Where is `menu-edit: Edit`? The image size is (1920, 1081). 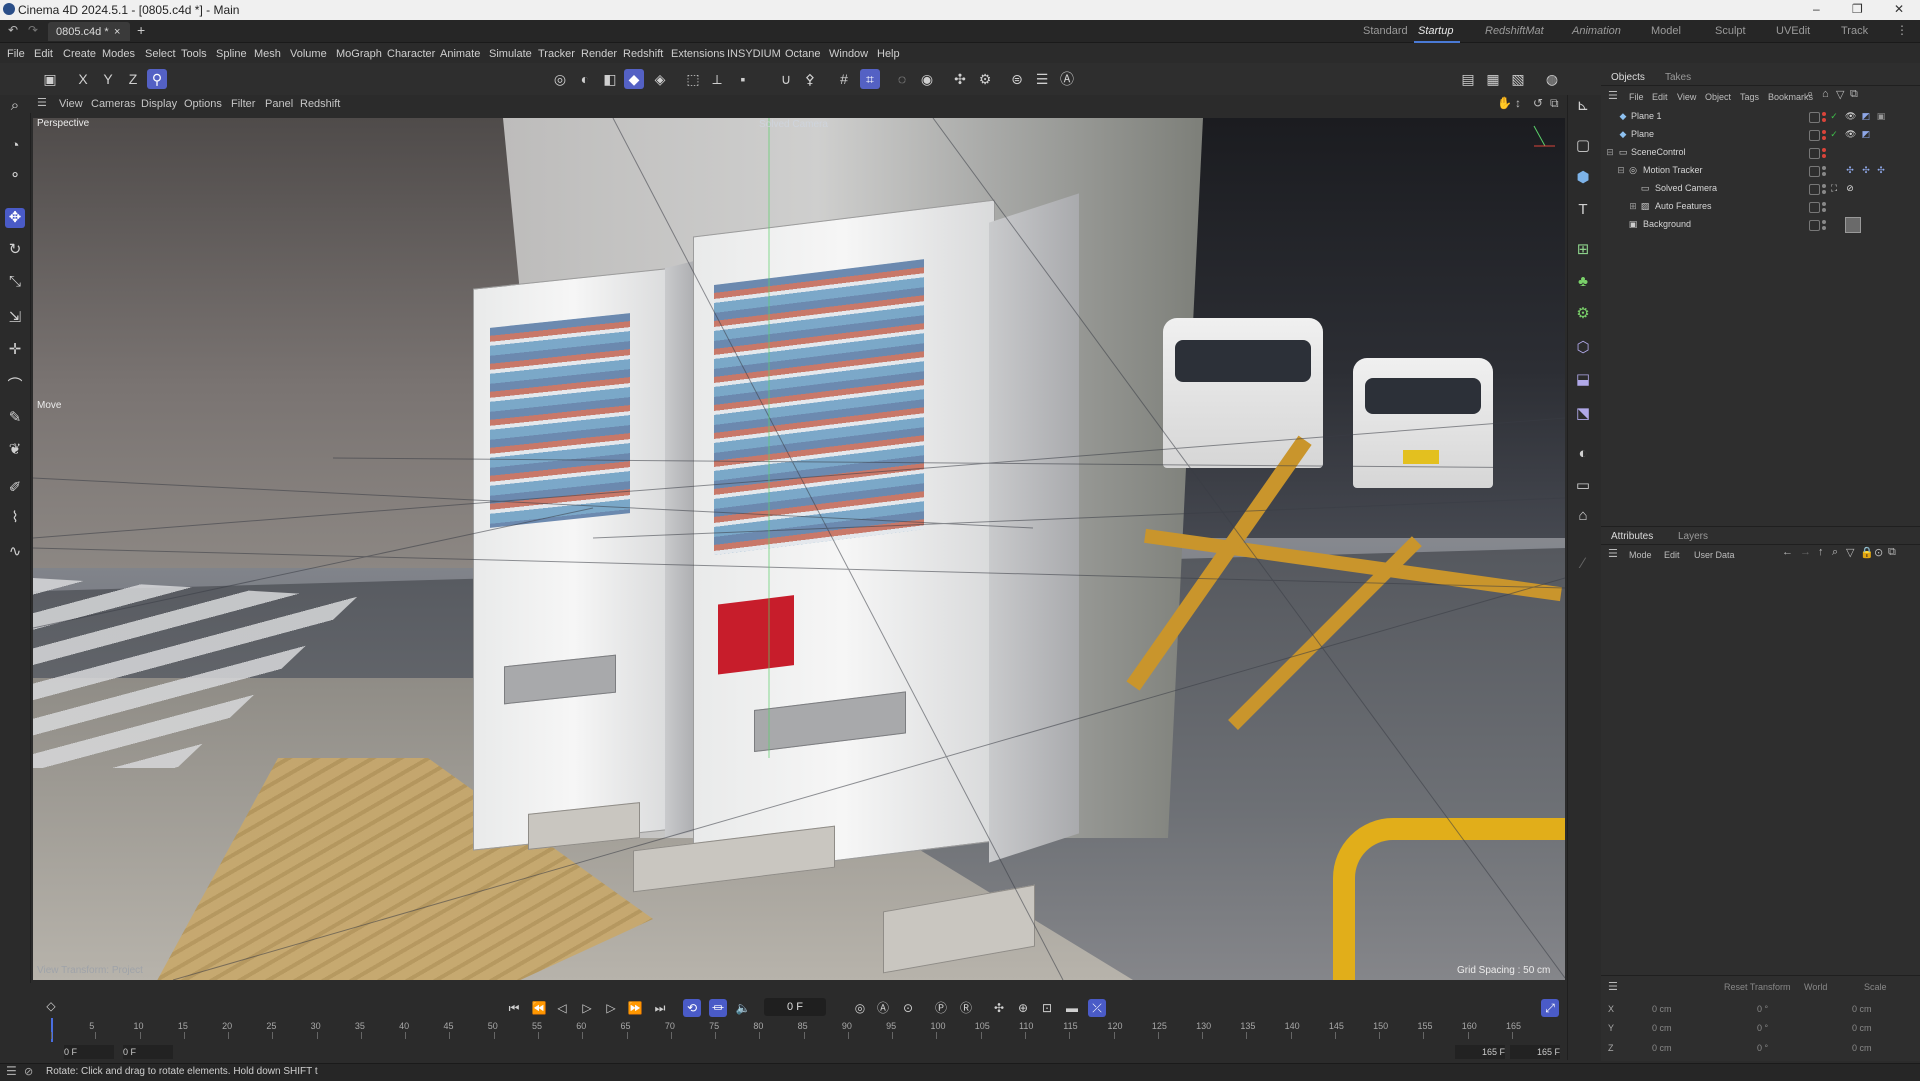 menu-edit: Edit is located at coordinates (43, 54).